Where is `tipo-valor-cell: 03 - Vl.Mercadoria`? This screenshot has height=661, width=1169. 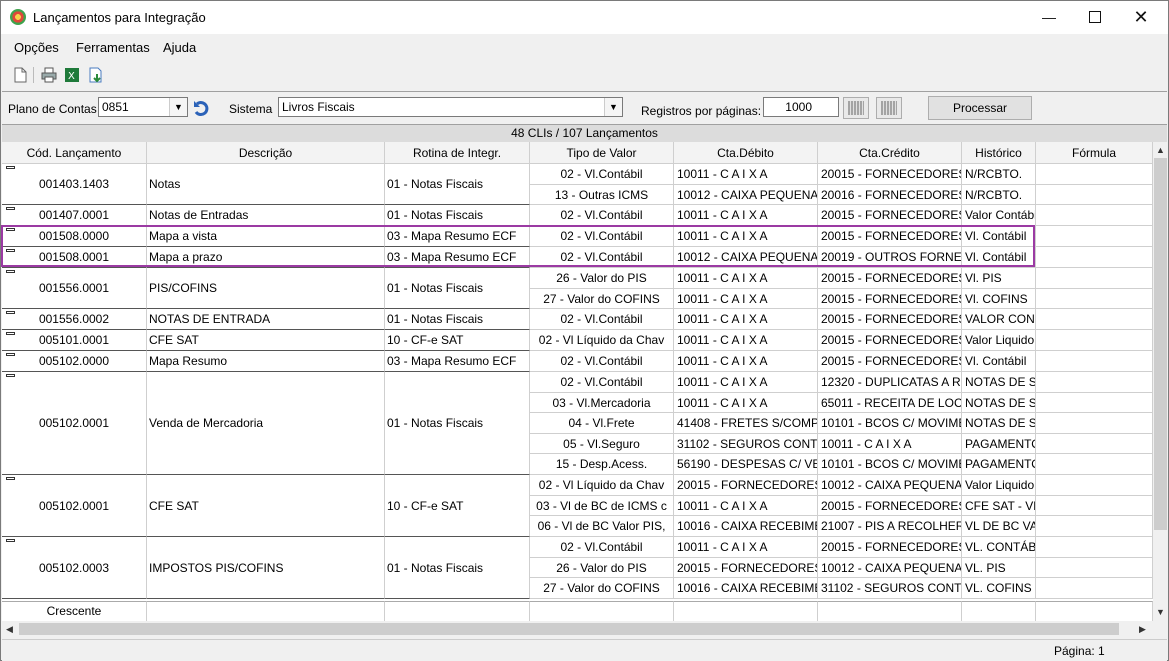
tipo-valor-cell: 03 - Vl.Mercadoria is located at coordinates (602, 403).